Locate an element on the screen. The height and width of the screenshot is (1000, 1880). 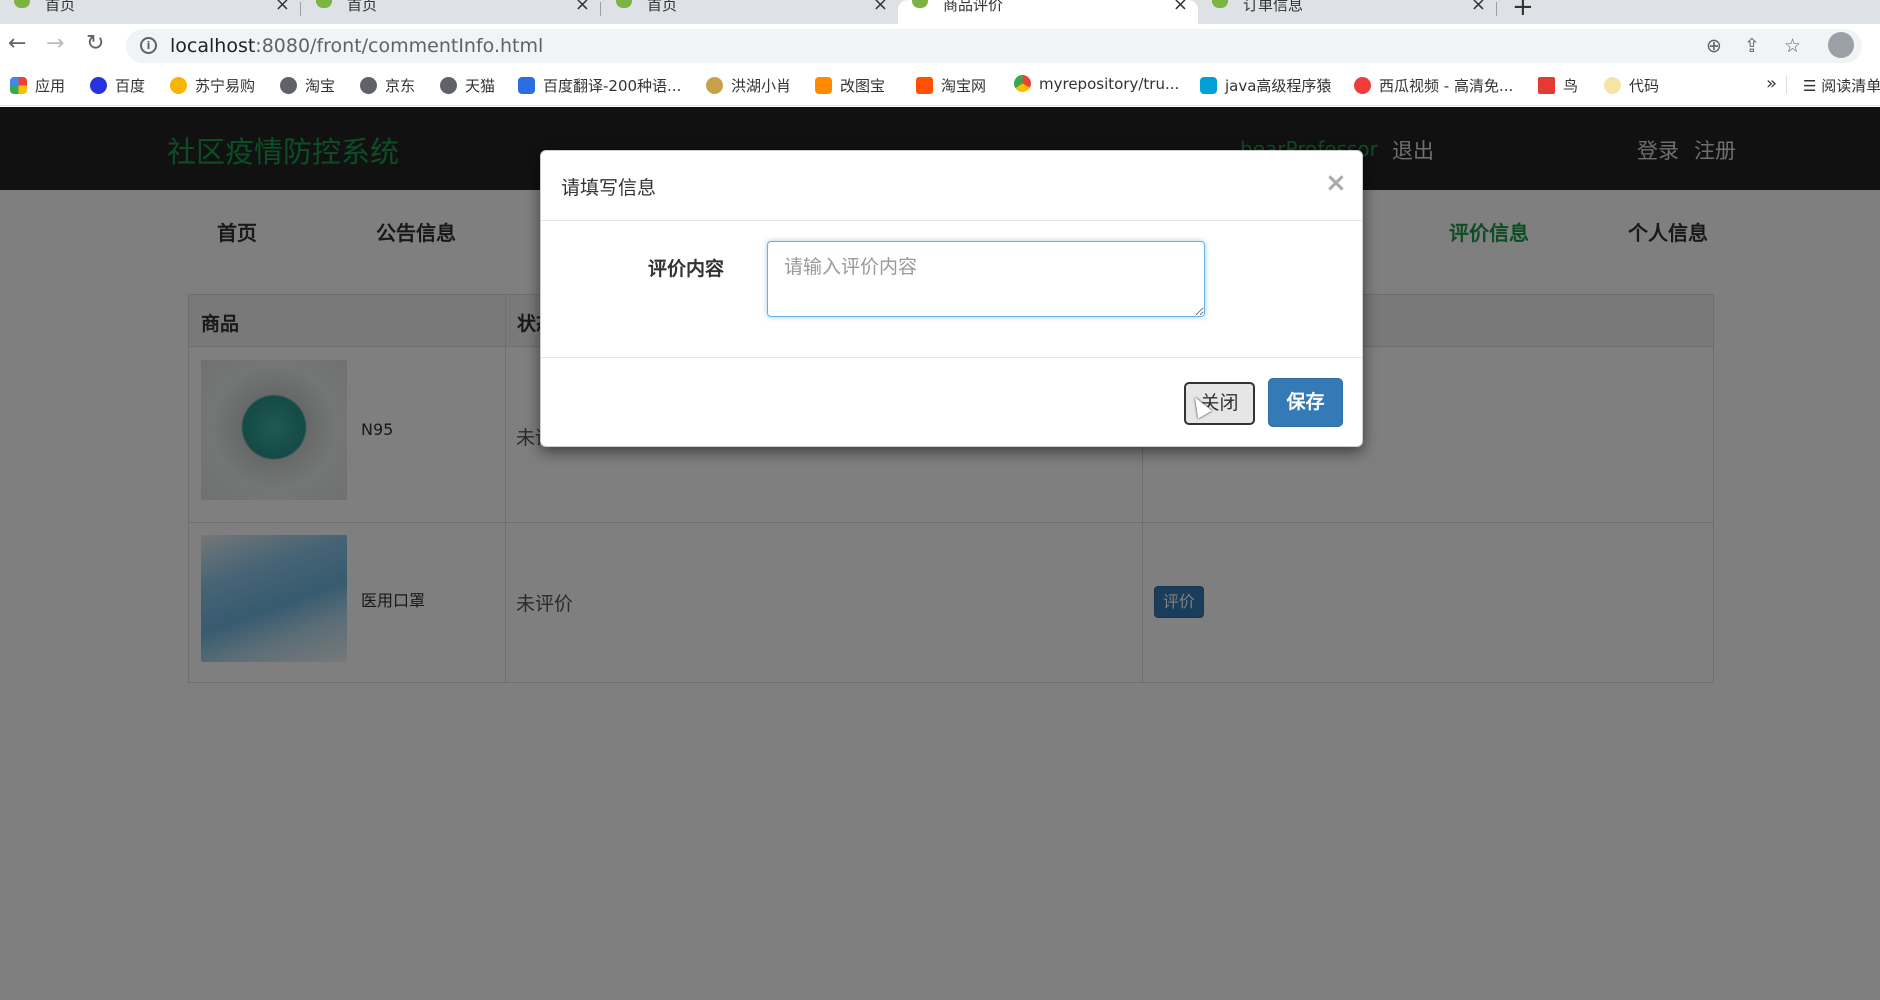
bookmark-star-icon: ☆ is located at coordinates (1792, 46).